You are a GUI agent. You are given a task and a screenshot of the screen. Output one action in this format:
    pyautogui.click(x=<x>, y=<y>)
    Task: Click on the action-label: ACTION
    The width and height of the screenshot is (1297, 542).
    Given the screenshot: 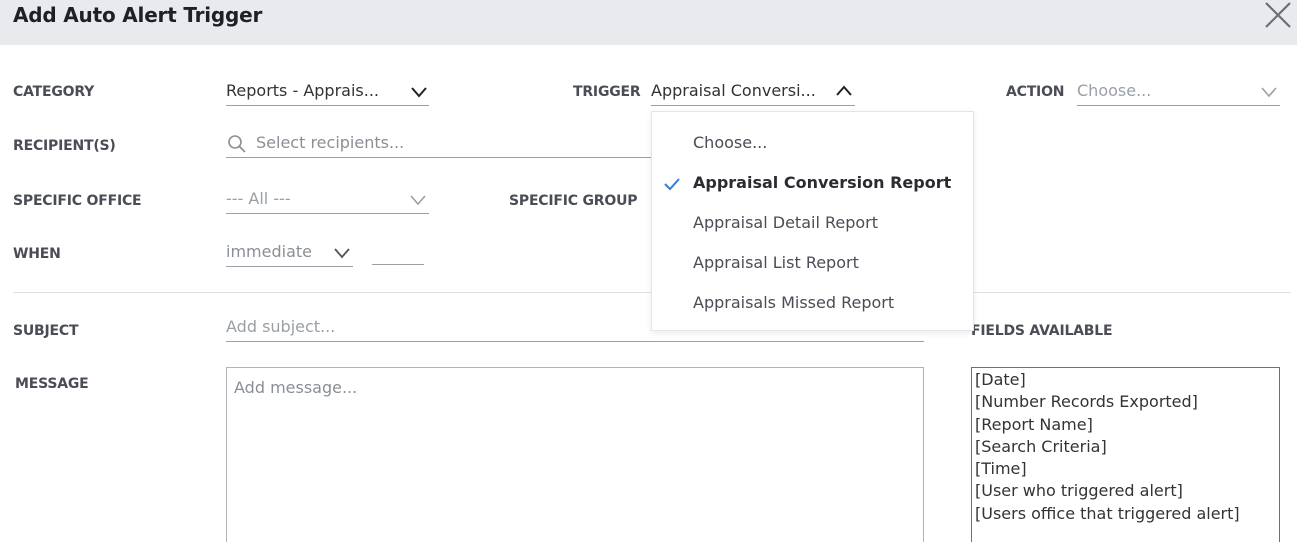 What is the action you would take?
    pyautogui.click(x=1035, y=92)
    